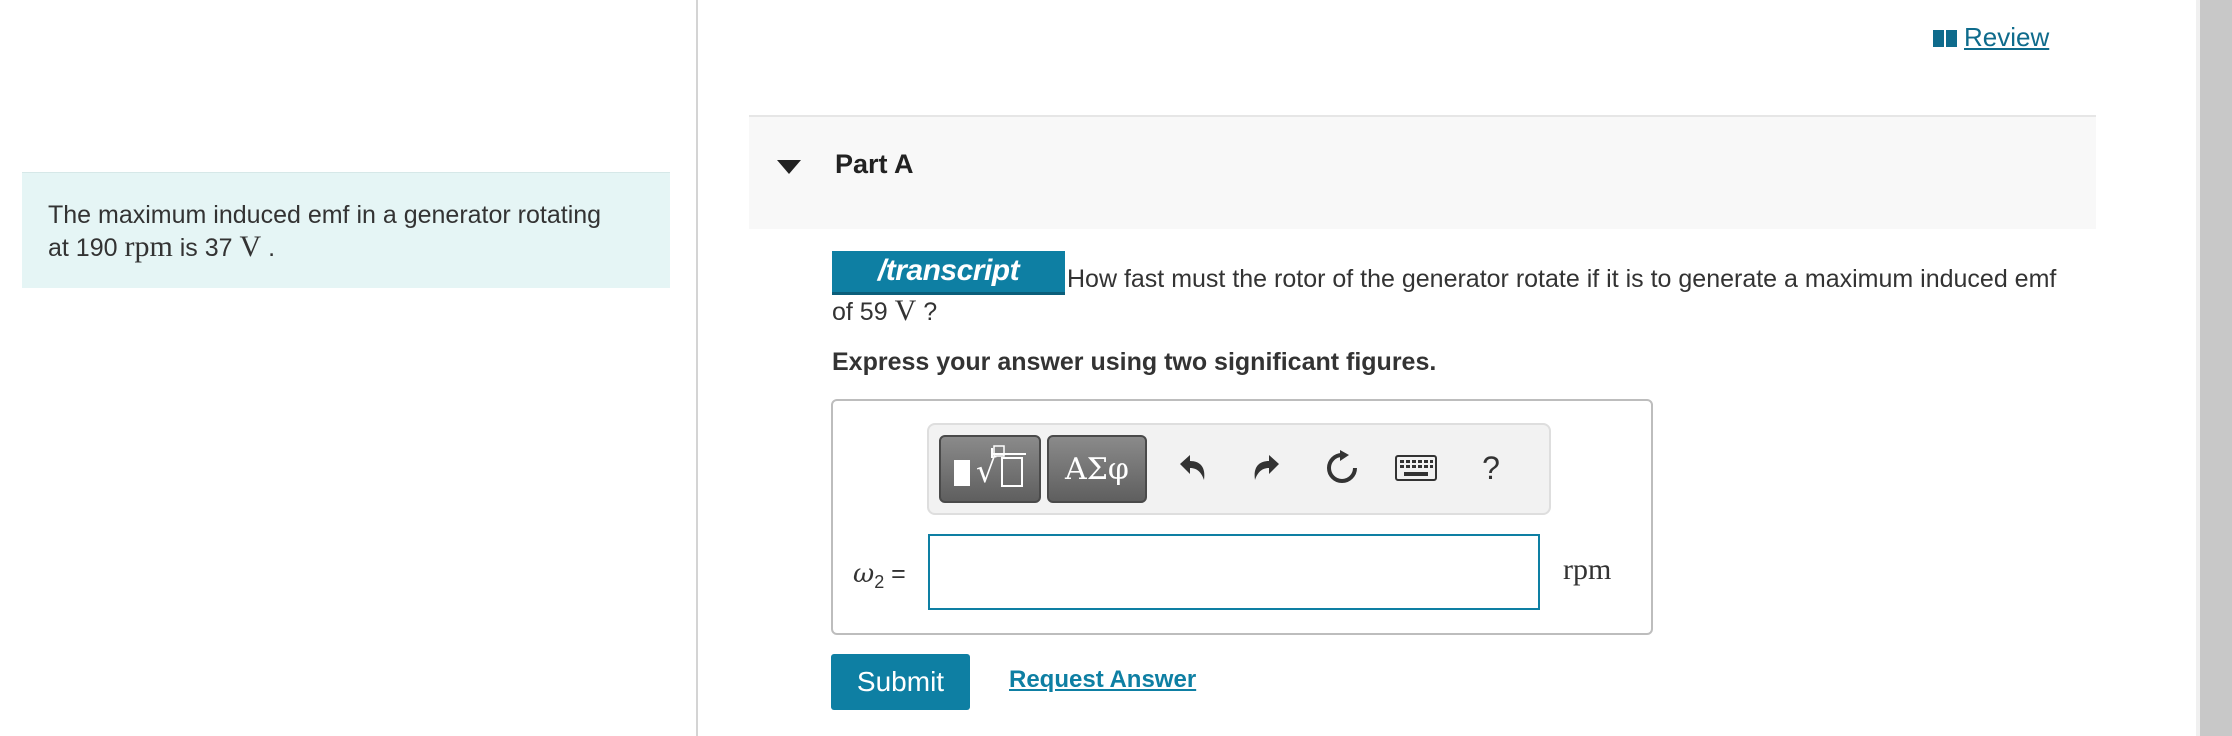  I want to click on transcript-logo: /transcript, so click(948, 273).